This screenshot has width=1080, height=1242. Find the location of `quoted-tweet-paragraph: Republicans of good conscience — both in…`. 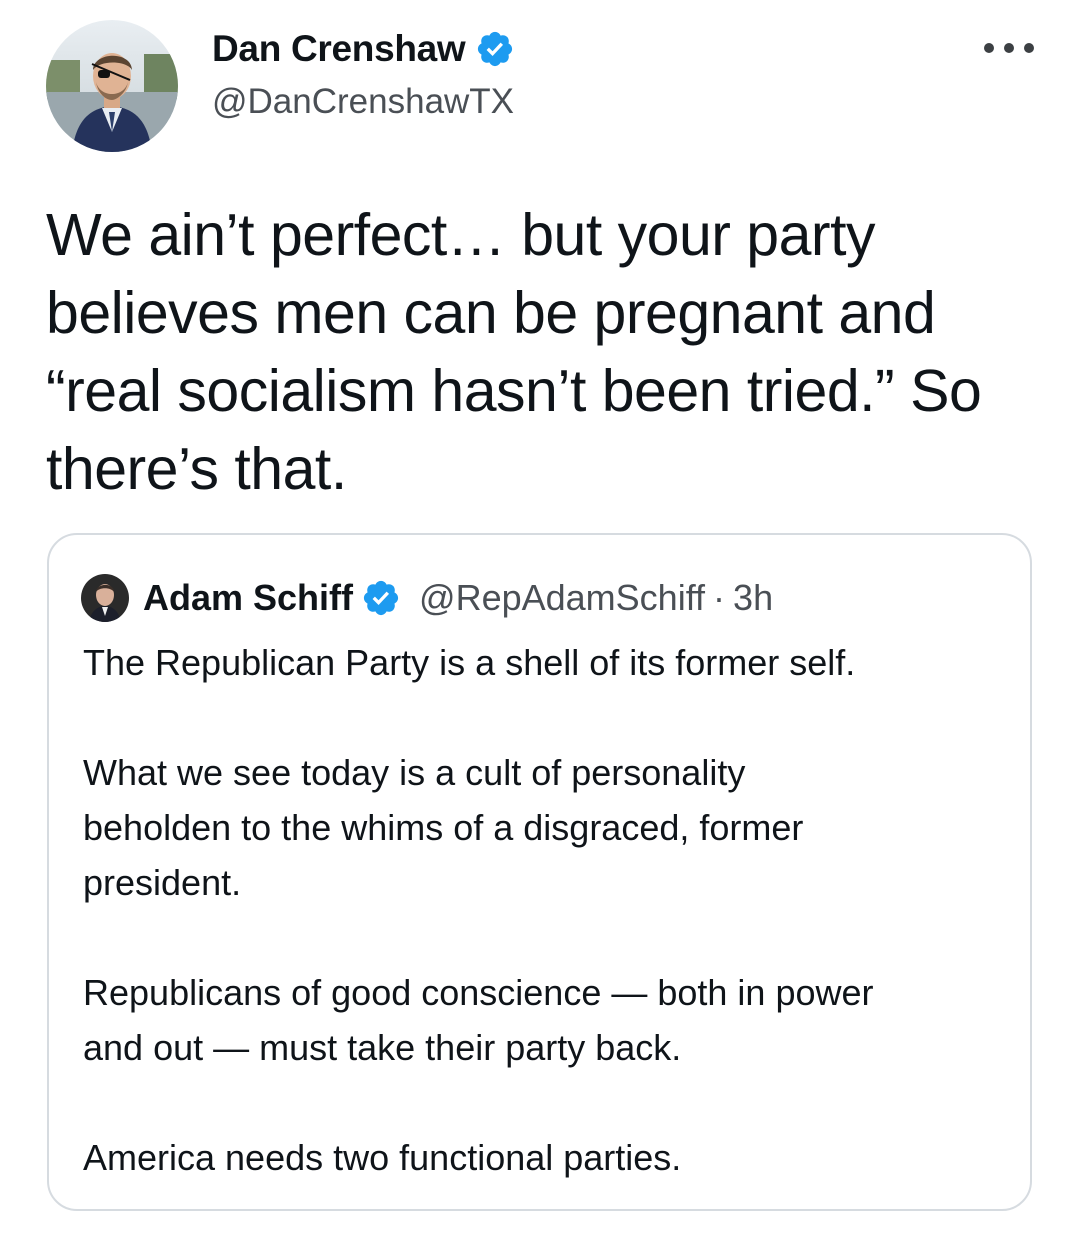

quoted-tweet-paragraph: Republicans of good conscience — both in… is located at coordinates (478, 1020).